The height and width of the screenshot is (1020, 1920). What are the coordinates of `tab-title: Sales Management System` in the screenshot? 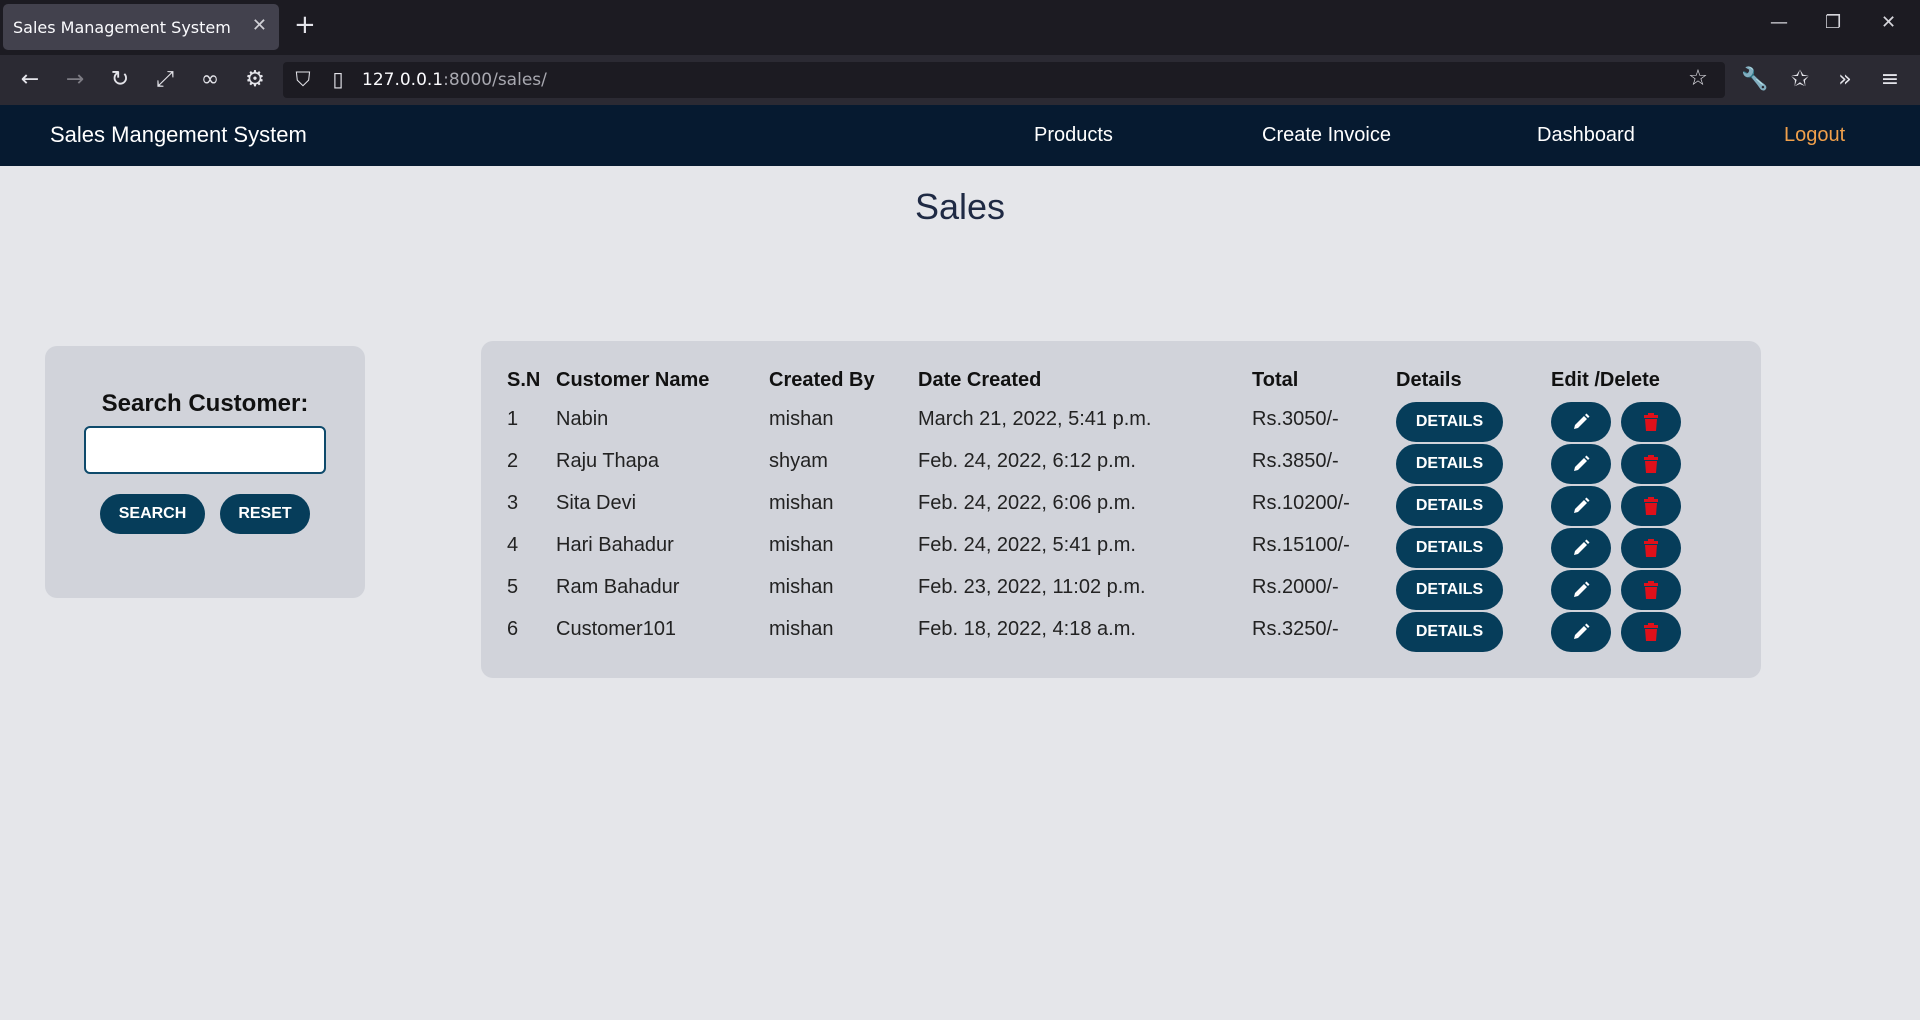 It's located at (122, 27).